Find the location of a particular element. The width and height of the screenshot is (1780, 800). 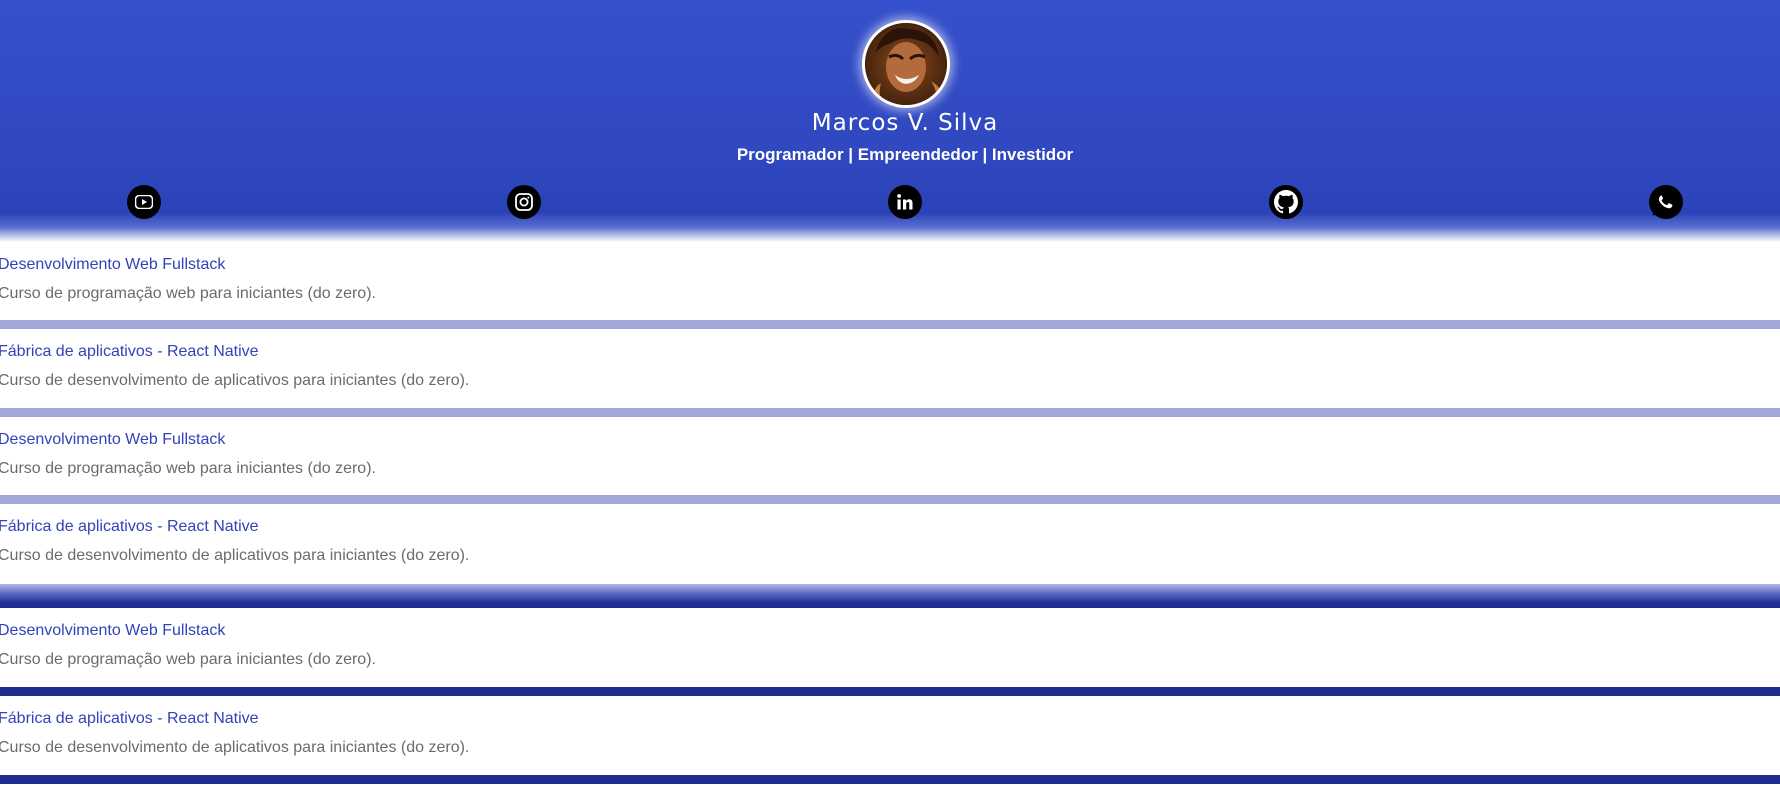

linkedin-link is located at coordinates (905, 202).